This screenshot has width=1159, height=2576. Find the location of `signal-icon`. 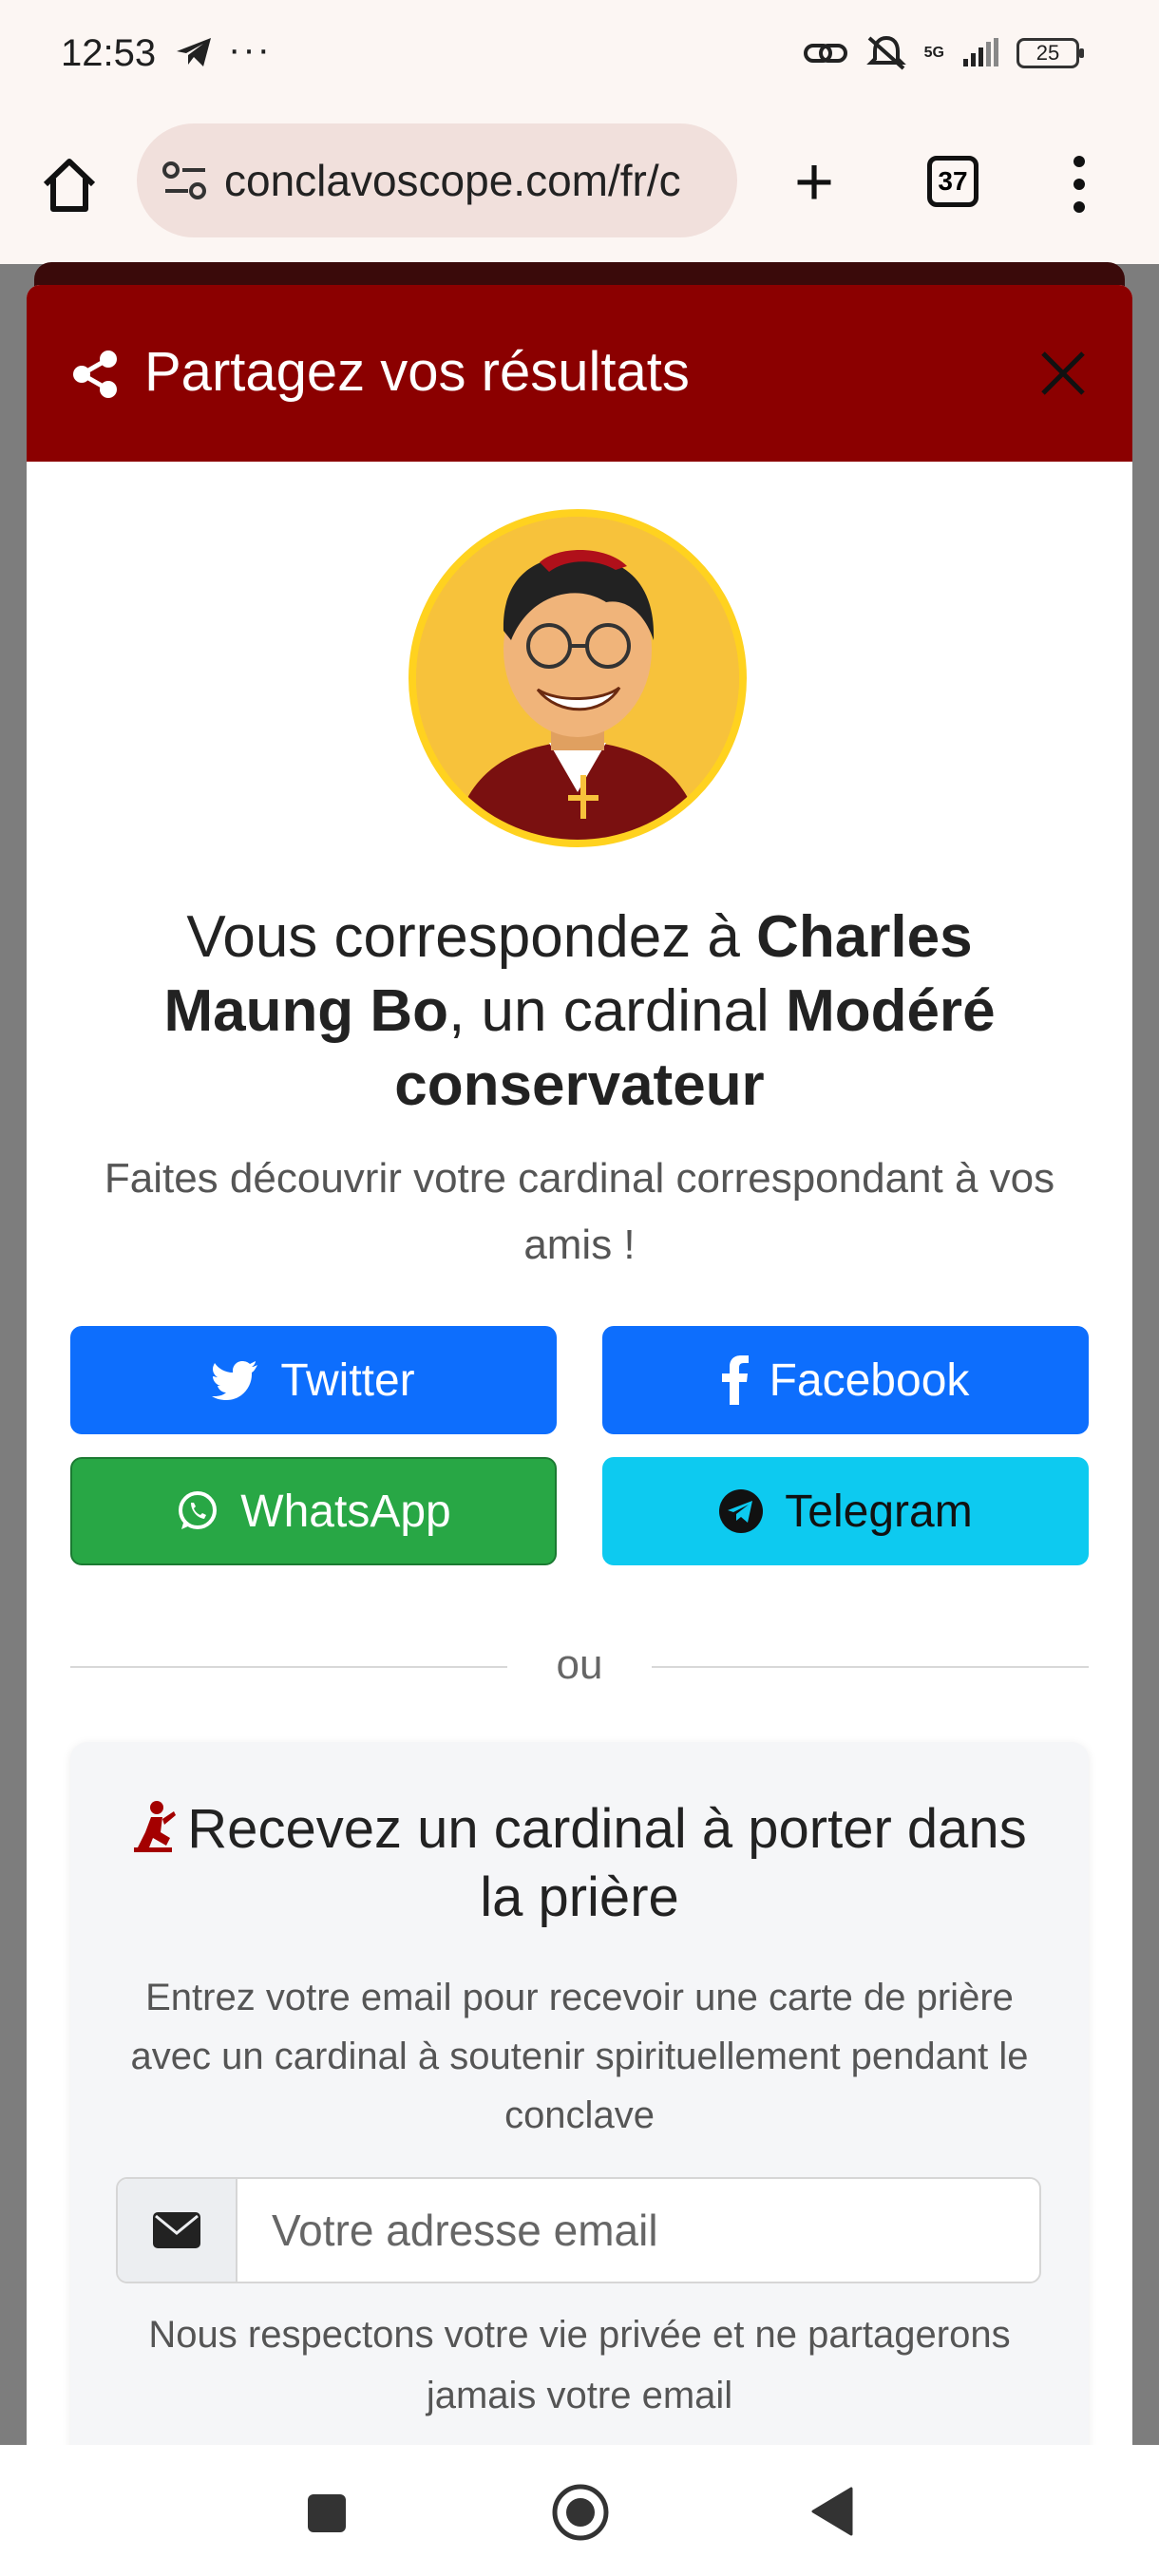

signal-icon is located at coordinates (980, 52).